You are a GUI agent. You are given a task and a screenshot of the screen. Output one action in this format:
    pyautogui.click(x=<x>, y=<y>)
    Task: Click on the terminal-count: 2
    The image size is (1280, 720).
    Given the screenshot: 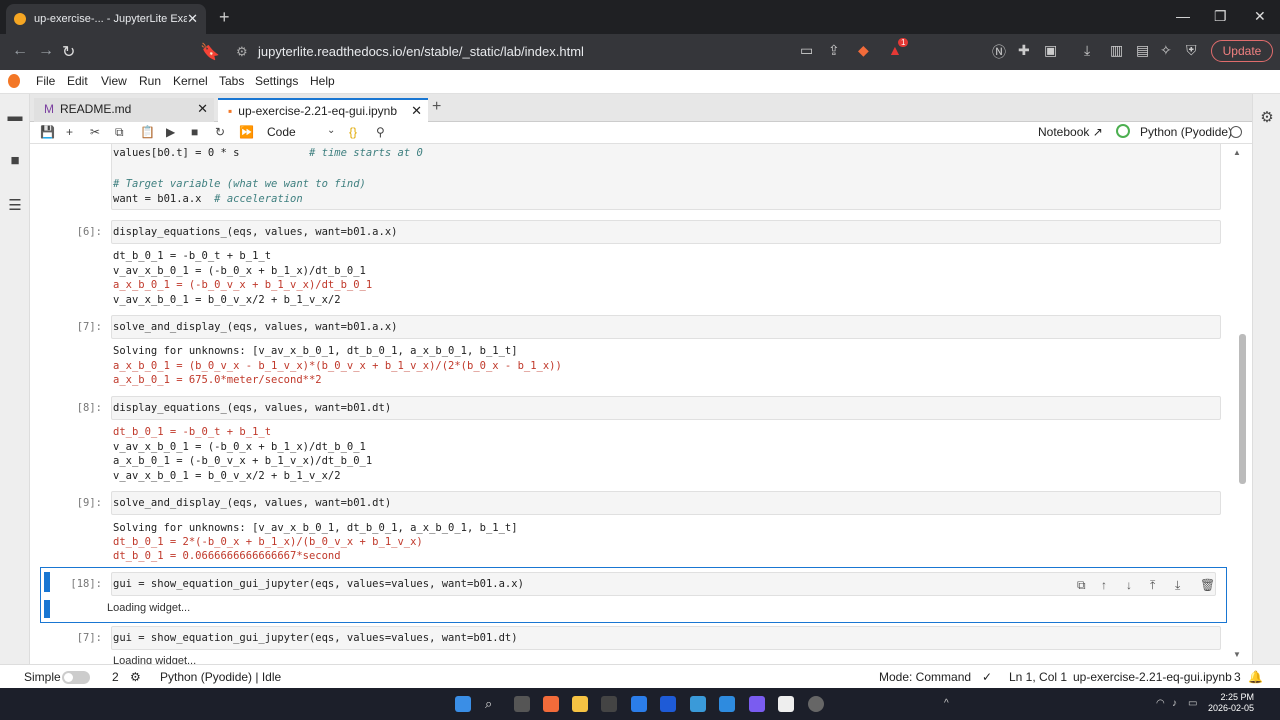 What is the action you would take?
    pyautogui.click(x=115, y=677)
    